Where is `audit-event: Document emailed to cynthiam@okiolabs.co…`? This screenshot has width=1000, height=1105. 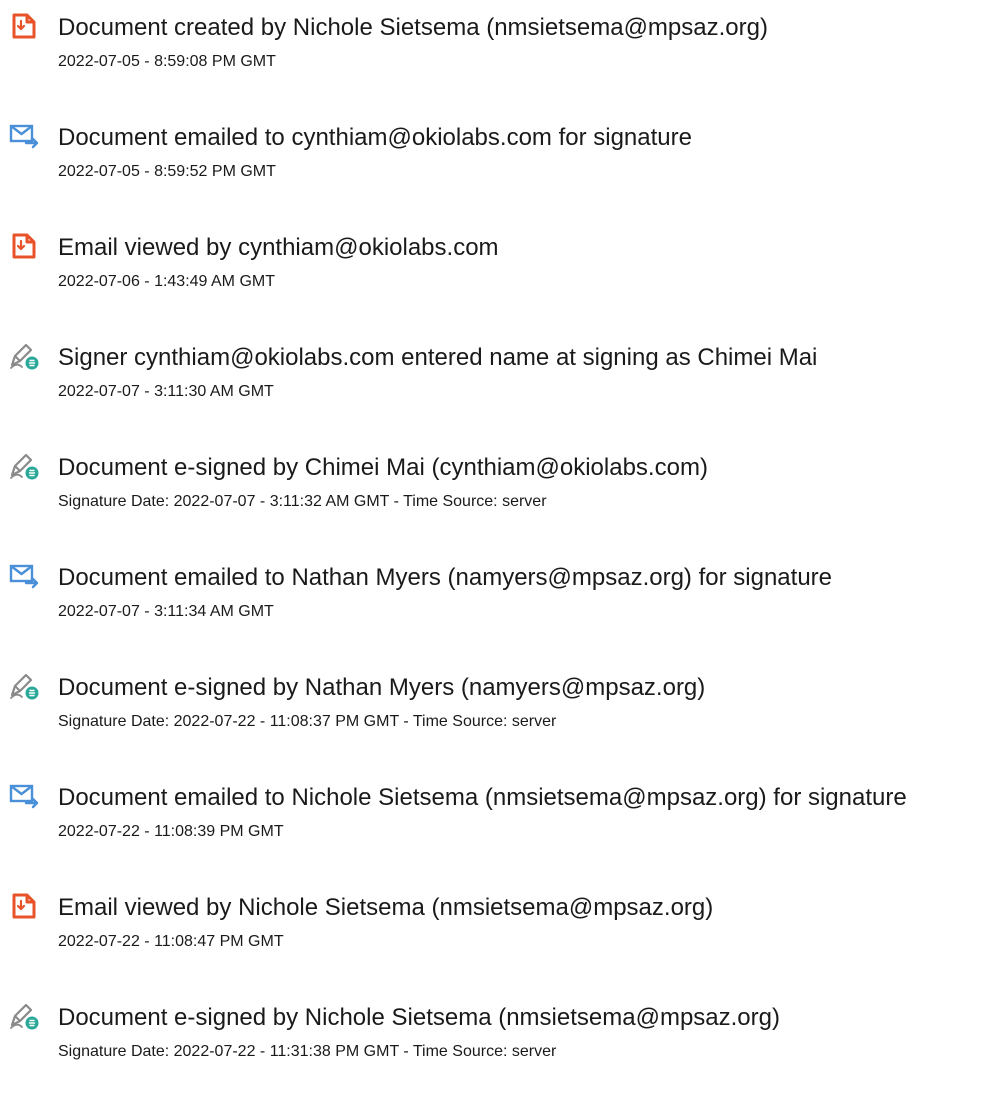 audit-event: Document emailed to cynthiam@okiolabs.co… is located at coordinates (500, 164).